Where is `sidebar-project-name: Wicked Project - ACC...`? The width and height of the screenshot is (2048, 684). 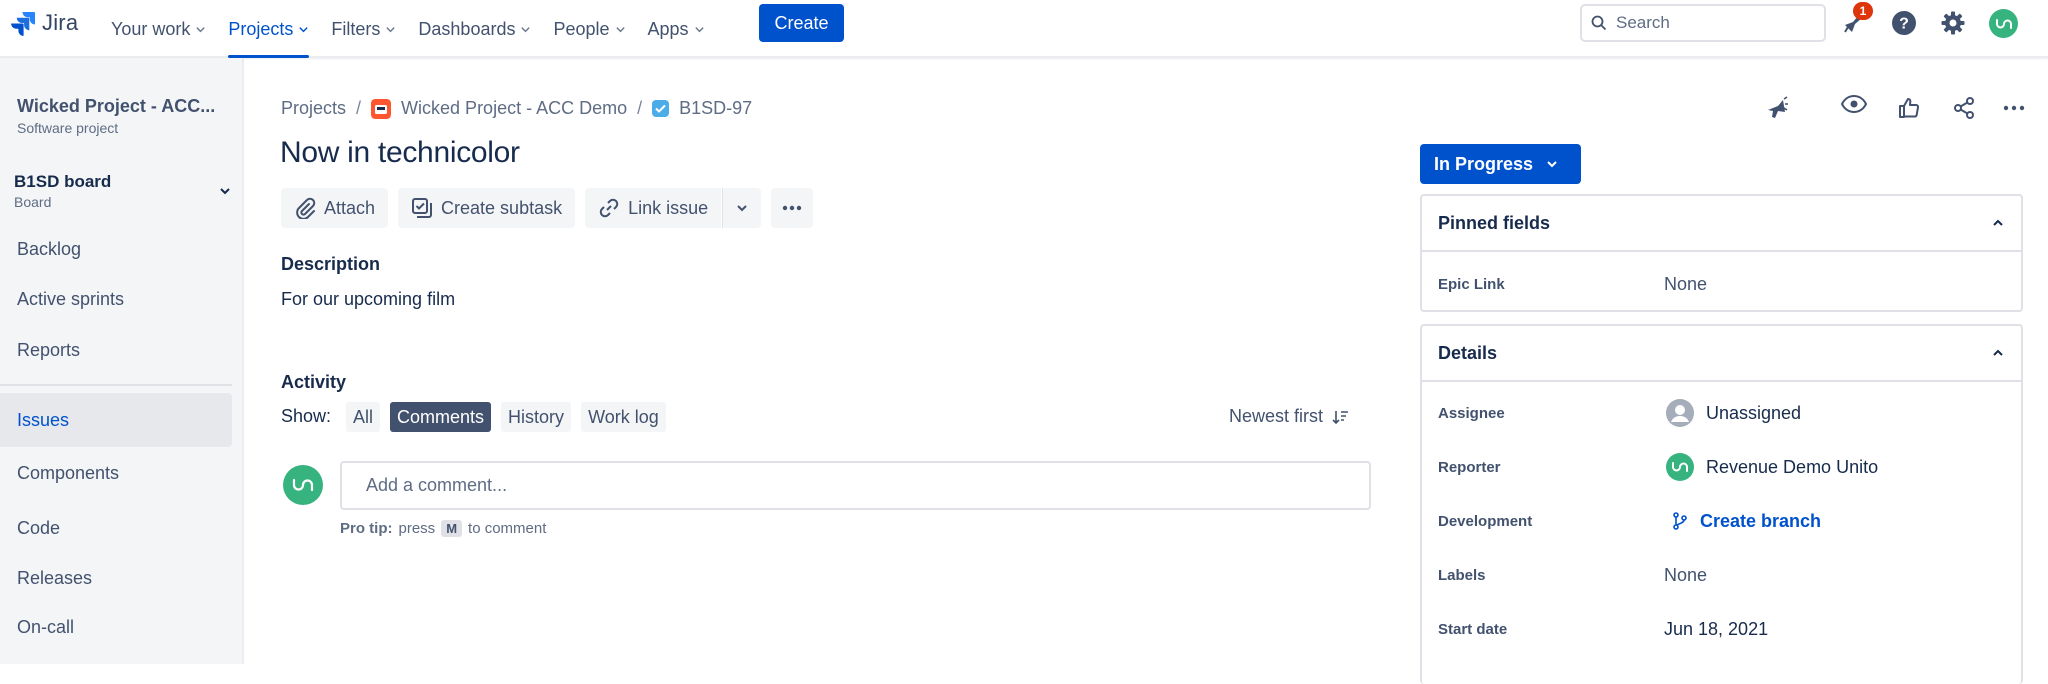 sidebar-project-name: Wicked Project - ACC... is located at coordinates (116, 106).